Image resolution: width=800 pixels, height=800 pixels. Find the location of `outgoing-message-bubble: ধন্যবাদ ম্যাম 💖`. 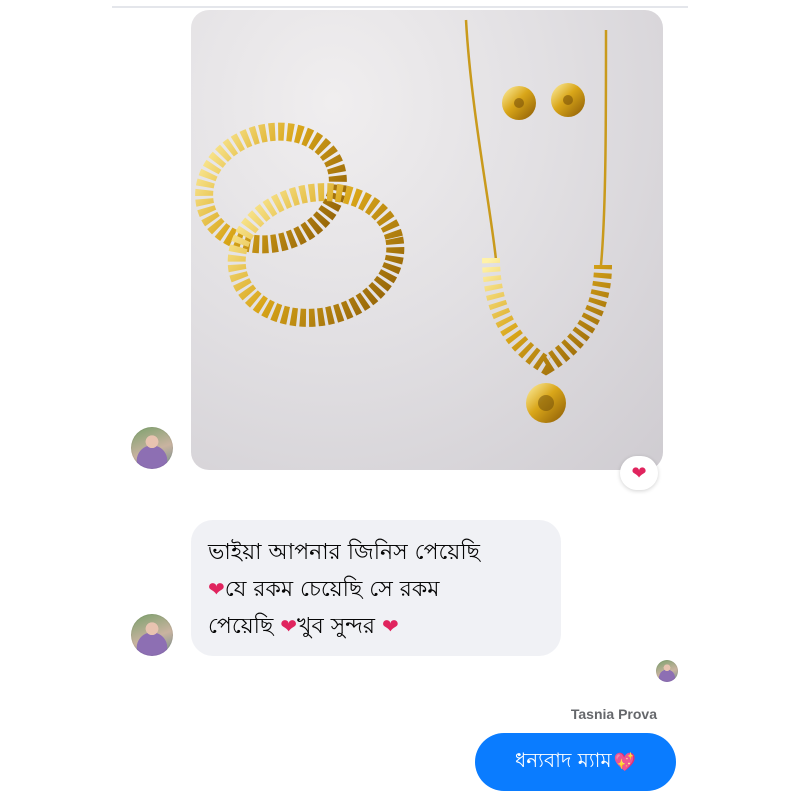

outgoing-message-bubble: ধন্যবাদ ম্যাম 💖 is located at coordinates (575, 762).